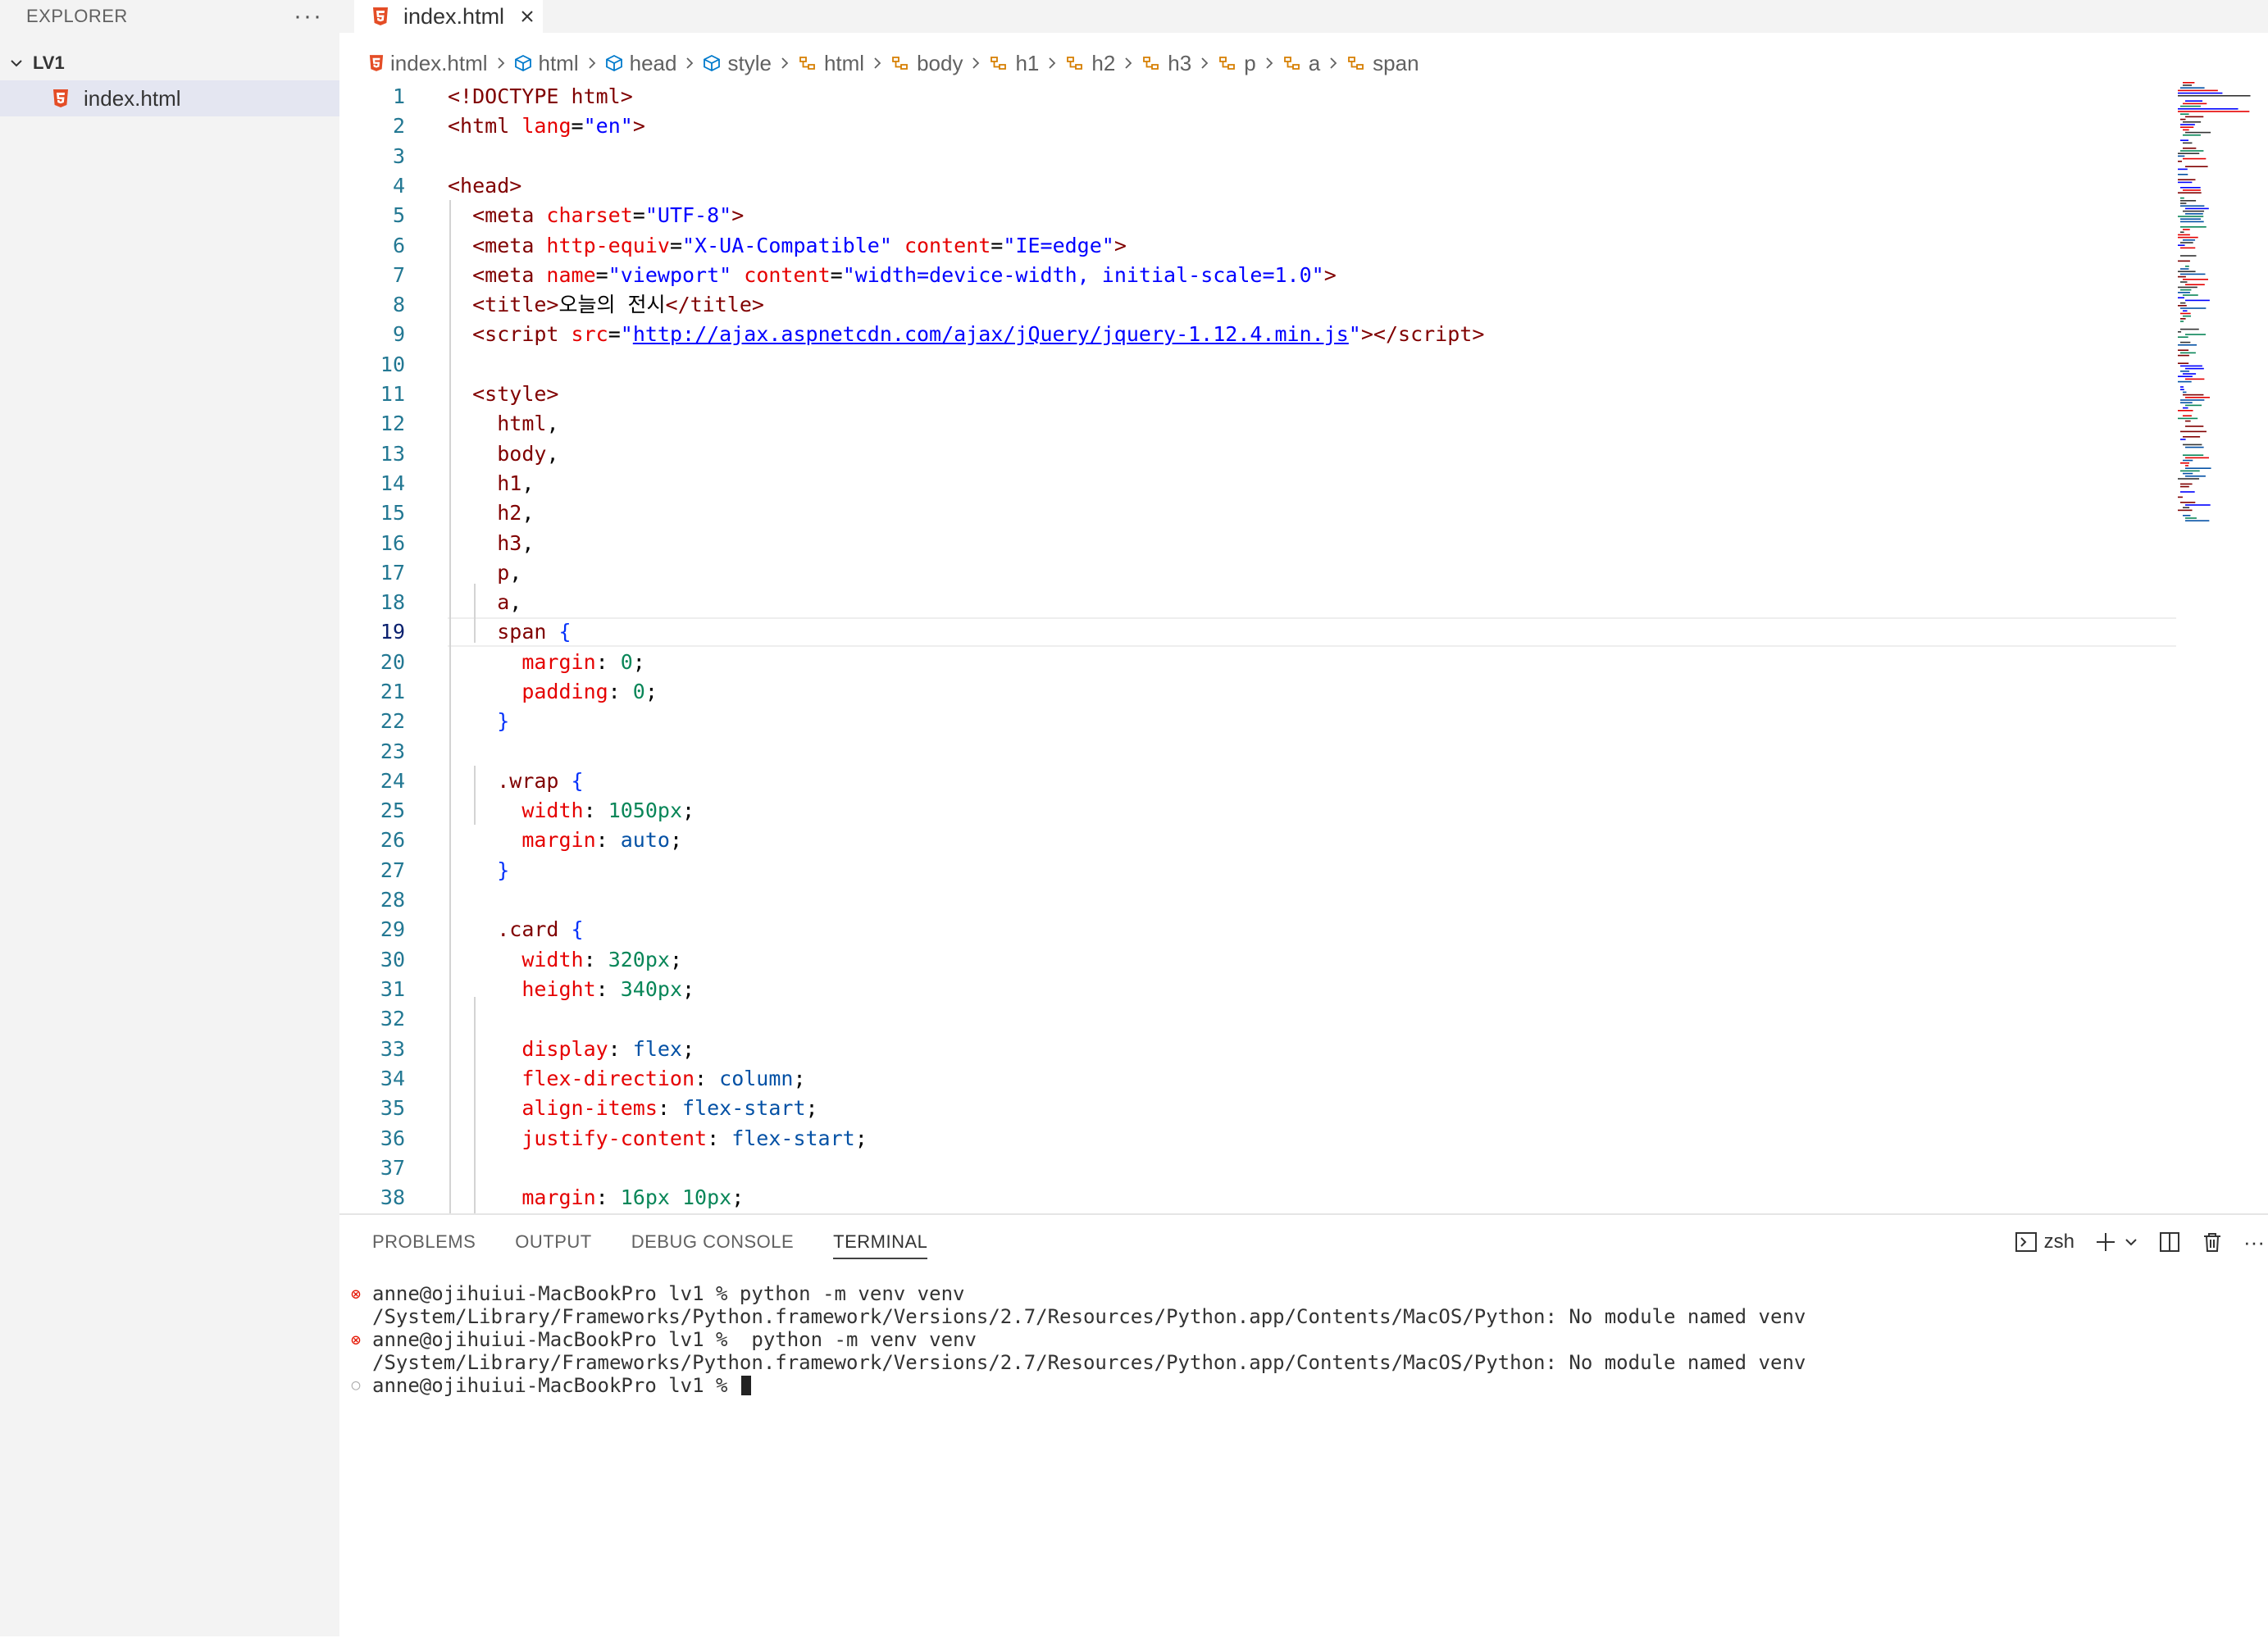  I want to click on code-line: 3, so click(1257, 156).